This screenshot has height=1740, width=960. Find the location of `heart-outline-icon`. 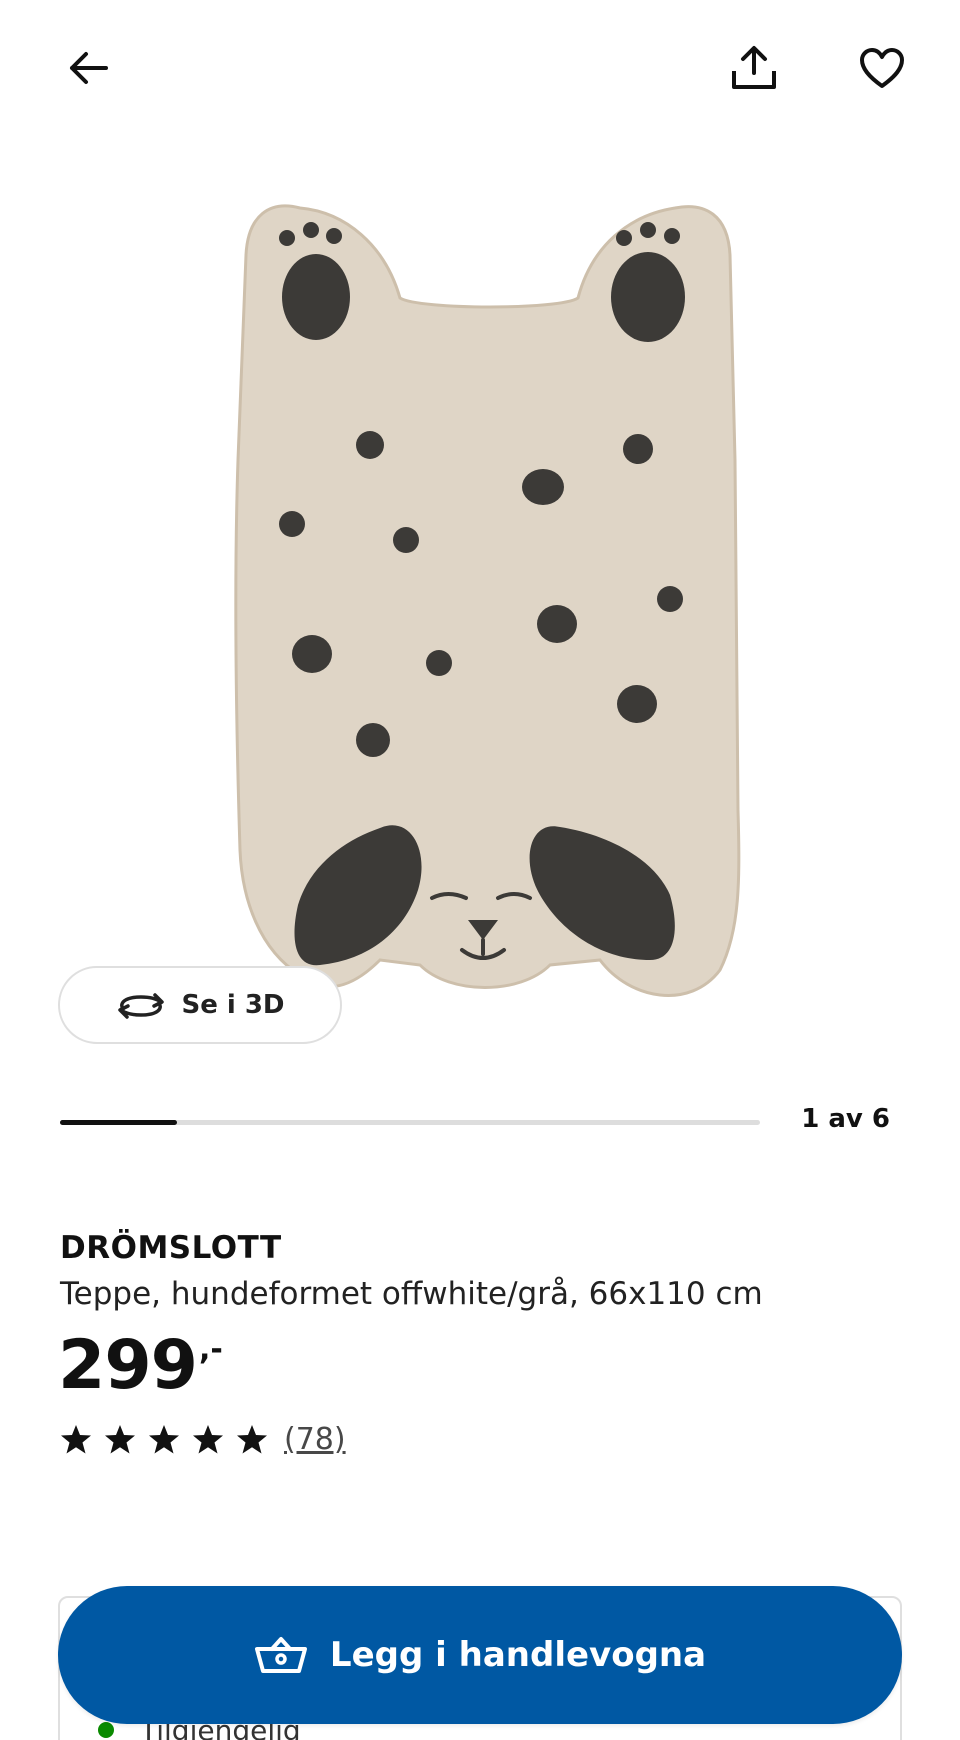

heart-outline-icon is located at coordinates (882, 68).